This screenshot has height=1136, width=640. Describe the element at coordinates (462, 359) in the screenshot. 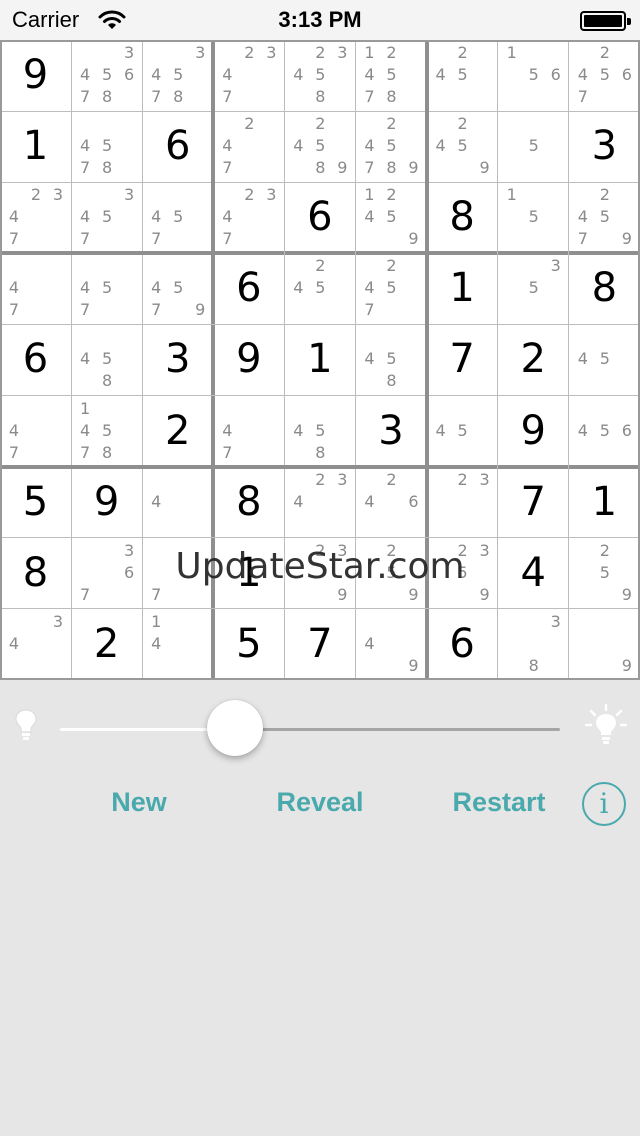

I see `cell-r5c7: 7` at that location.